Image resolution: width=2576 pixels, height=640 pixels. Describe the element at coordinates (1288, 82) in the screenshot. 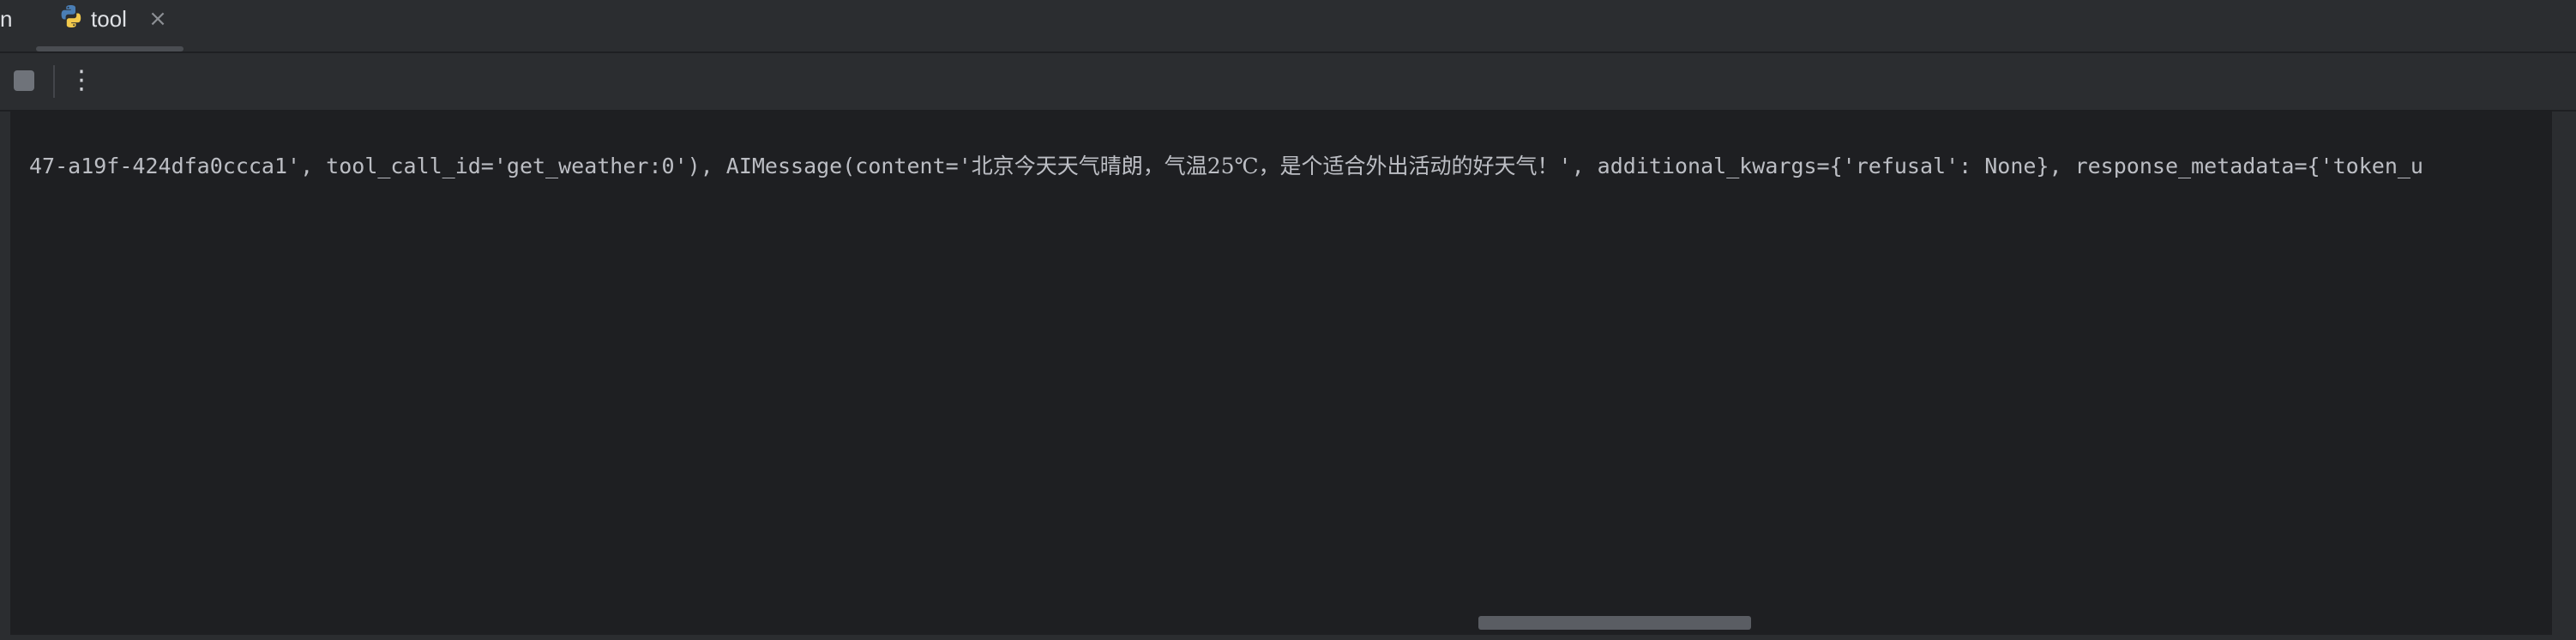

I see `run-toolbar: ⋮` at that location.